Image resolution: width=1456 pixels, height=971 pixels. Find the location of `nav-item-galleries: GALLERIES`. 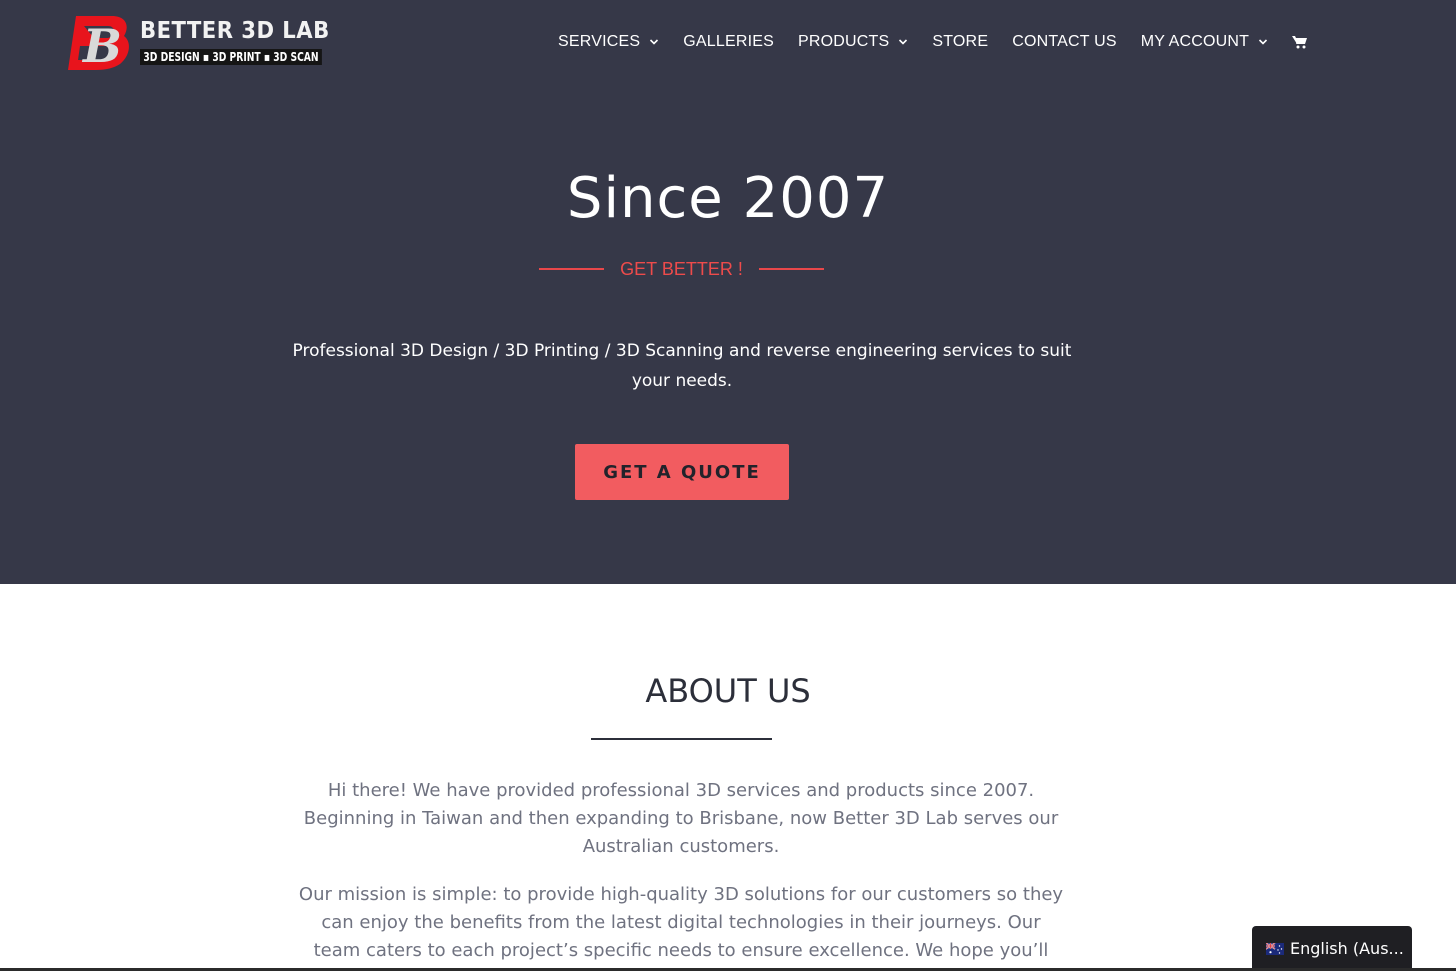

nav-item-galleries: GALLERIES is located at coordinates (728, 42).